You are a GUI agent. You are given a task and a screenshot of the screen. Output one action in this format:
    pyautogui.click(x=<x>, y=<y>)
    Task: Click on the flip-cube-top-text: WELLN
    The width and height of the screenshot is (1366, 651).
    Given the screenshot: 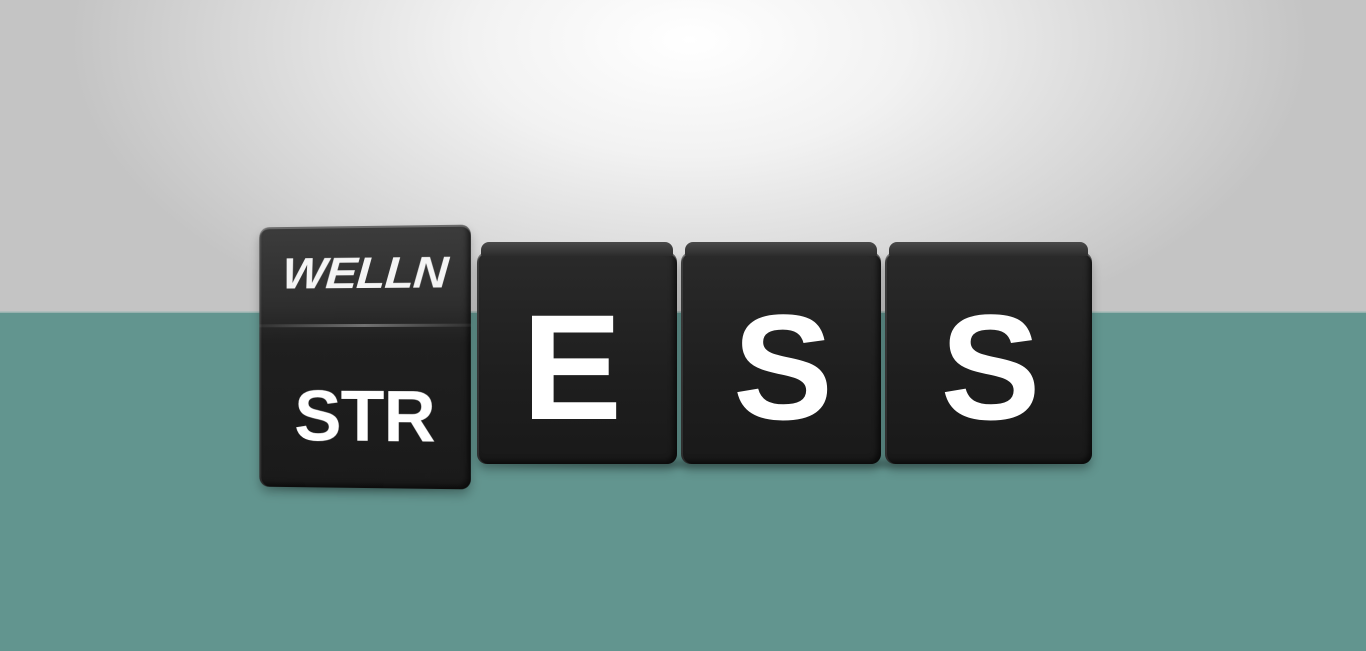 What is the action you would take?
    pyautogui.click(x=365, y=273)
    